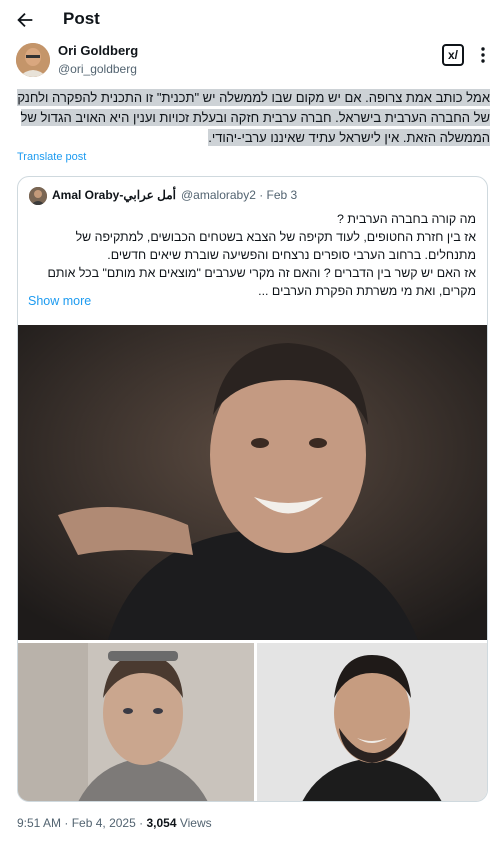 This screenshot has height=843, width=503. Describe the element at coordinates (104, 823) in the screenshot. I see `post-date: Feb 4, 2025` at that location.